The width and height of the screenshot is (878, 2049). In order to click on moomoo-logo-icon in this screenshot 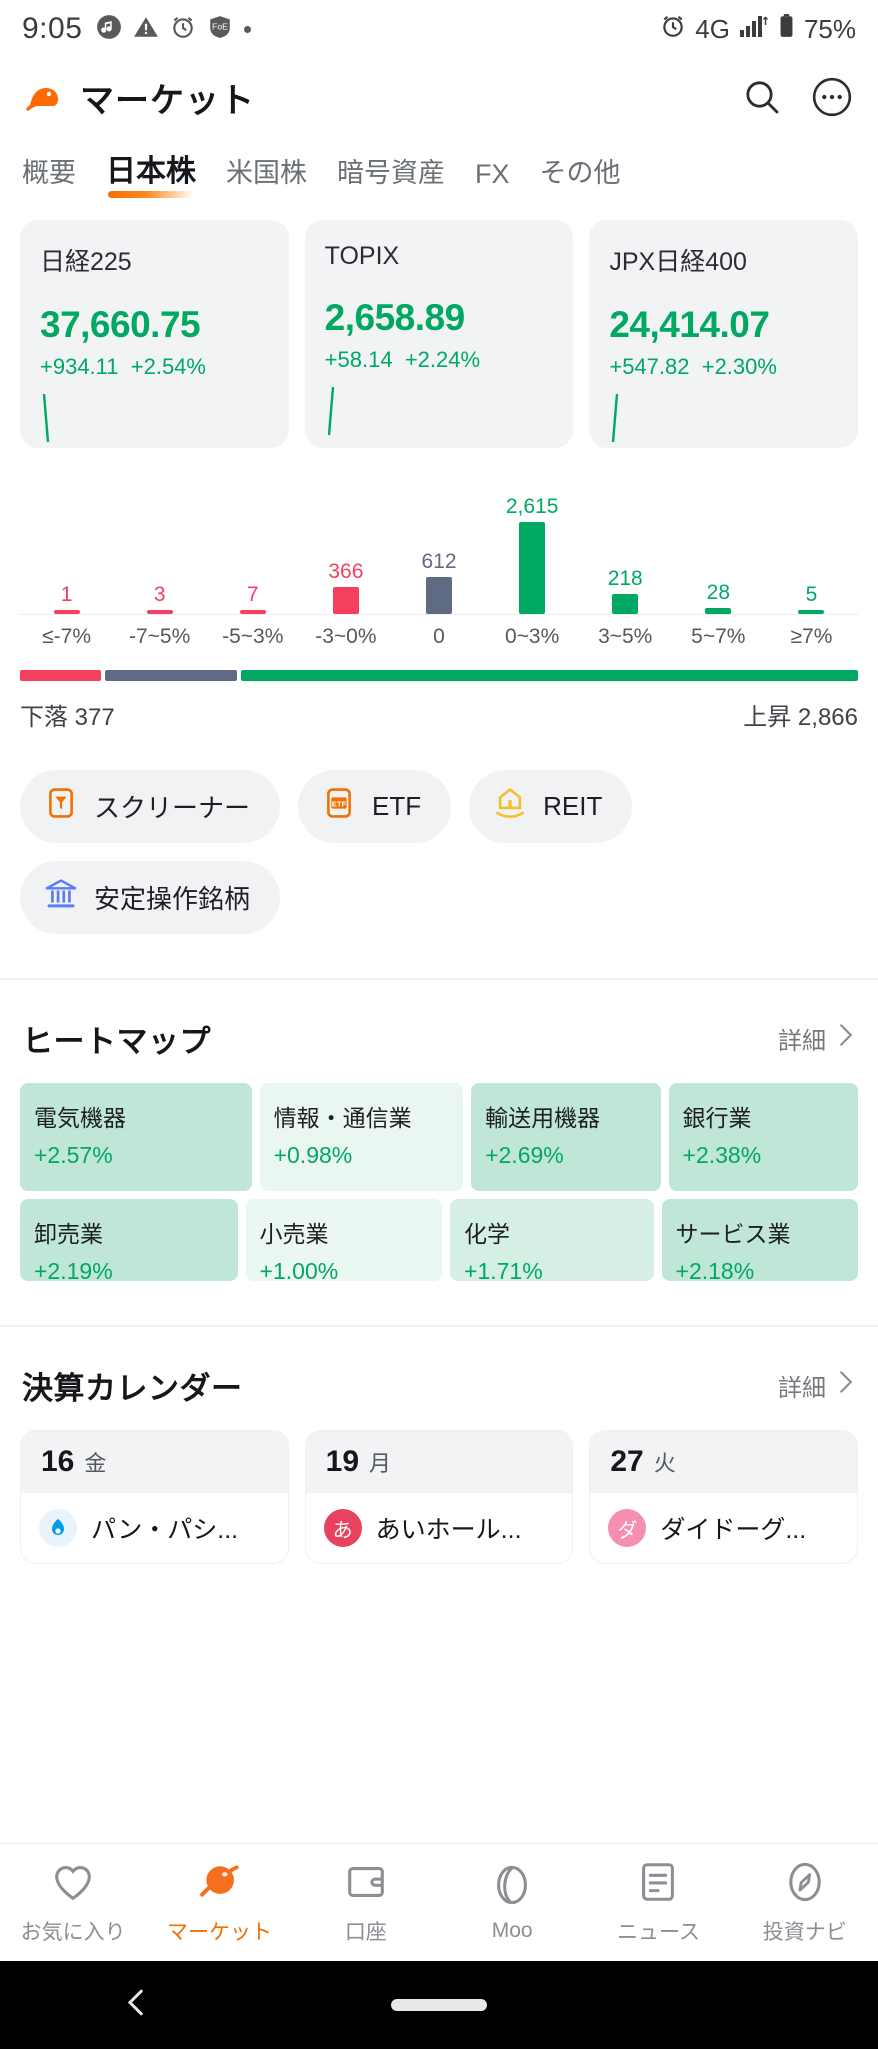, I will do `click(45, 97)`.